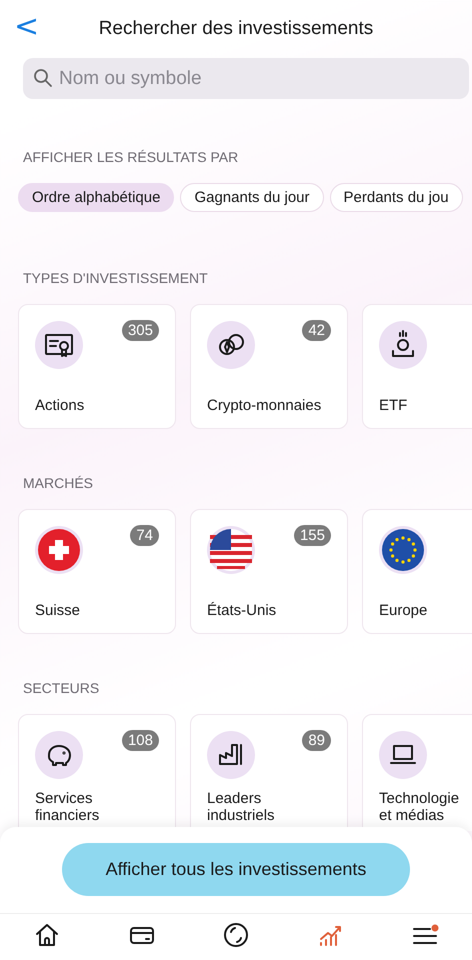  What do you see at coordinates (58, 610) in the screenshot?
I see `category-label: Suisse` at bounding box center [58, 610].